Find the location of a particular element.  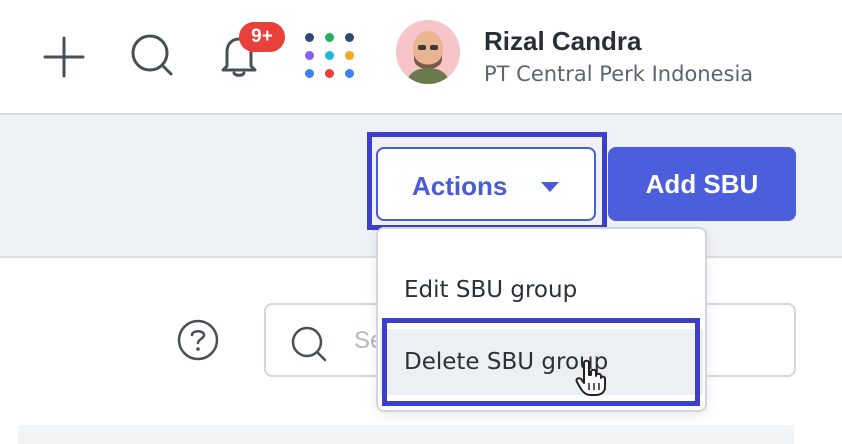

avatar-illustration is located at coordinates (428, 52).